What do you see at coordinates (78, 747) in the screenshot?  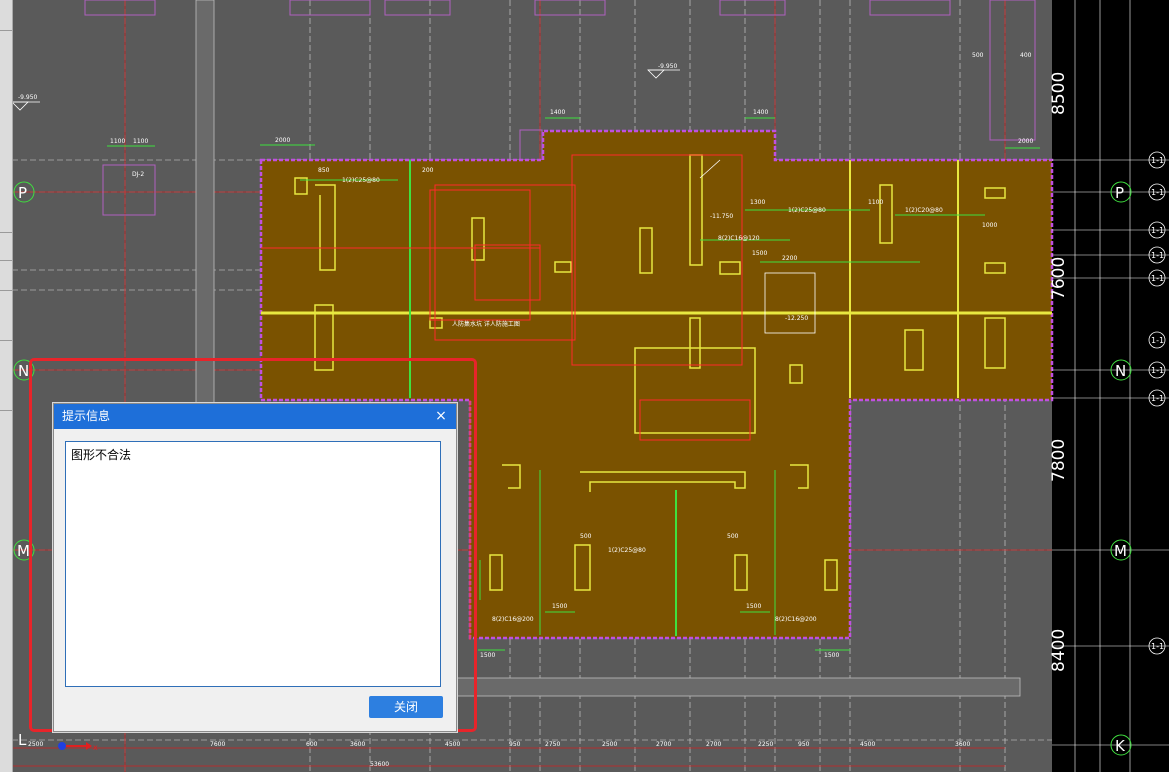 I see `ucs-axis-icon: x` at bounding box center [78, 747].